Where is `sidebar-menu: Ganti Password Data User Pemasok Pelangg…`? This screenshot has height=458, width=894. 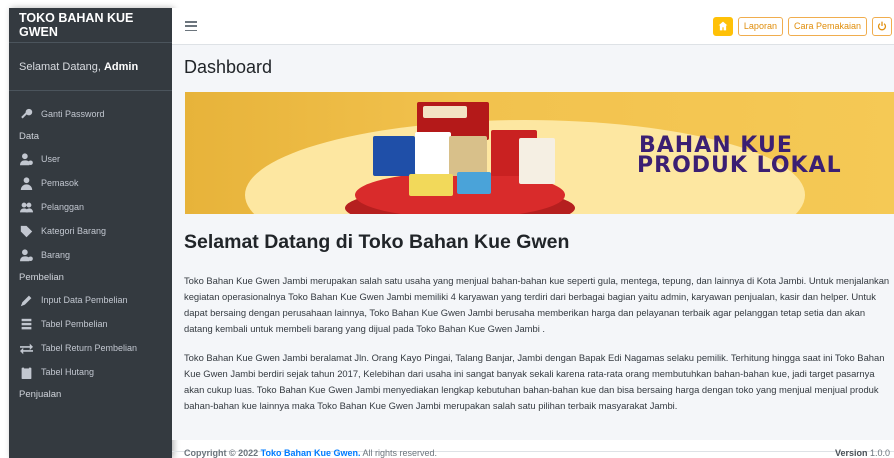 sidebar-menu: Ganti Password Data User Pemasok Pelangg… is located at coordinates (90, 248).